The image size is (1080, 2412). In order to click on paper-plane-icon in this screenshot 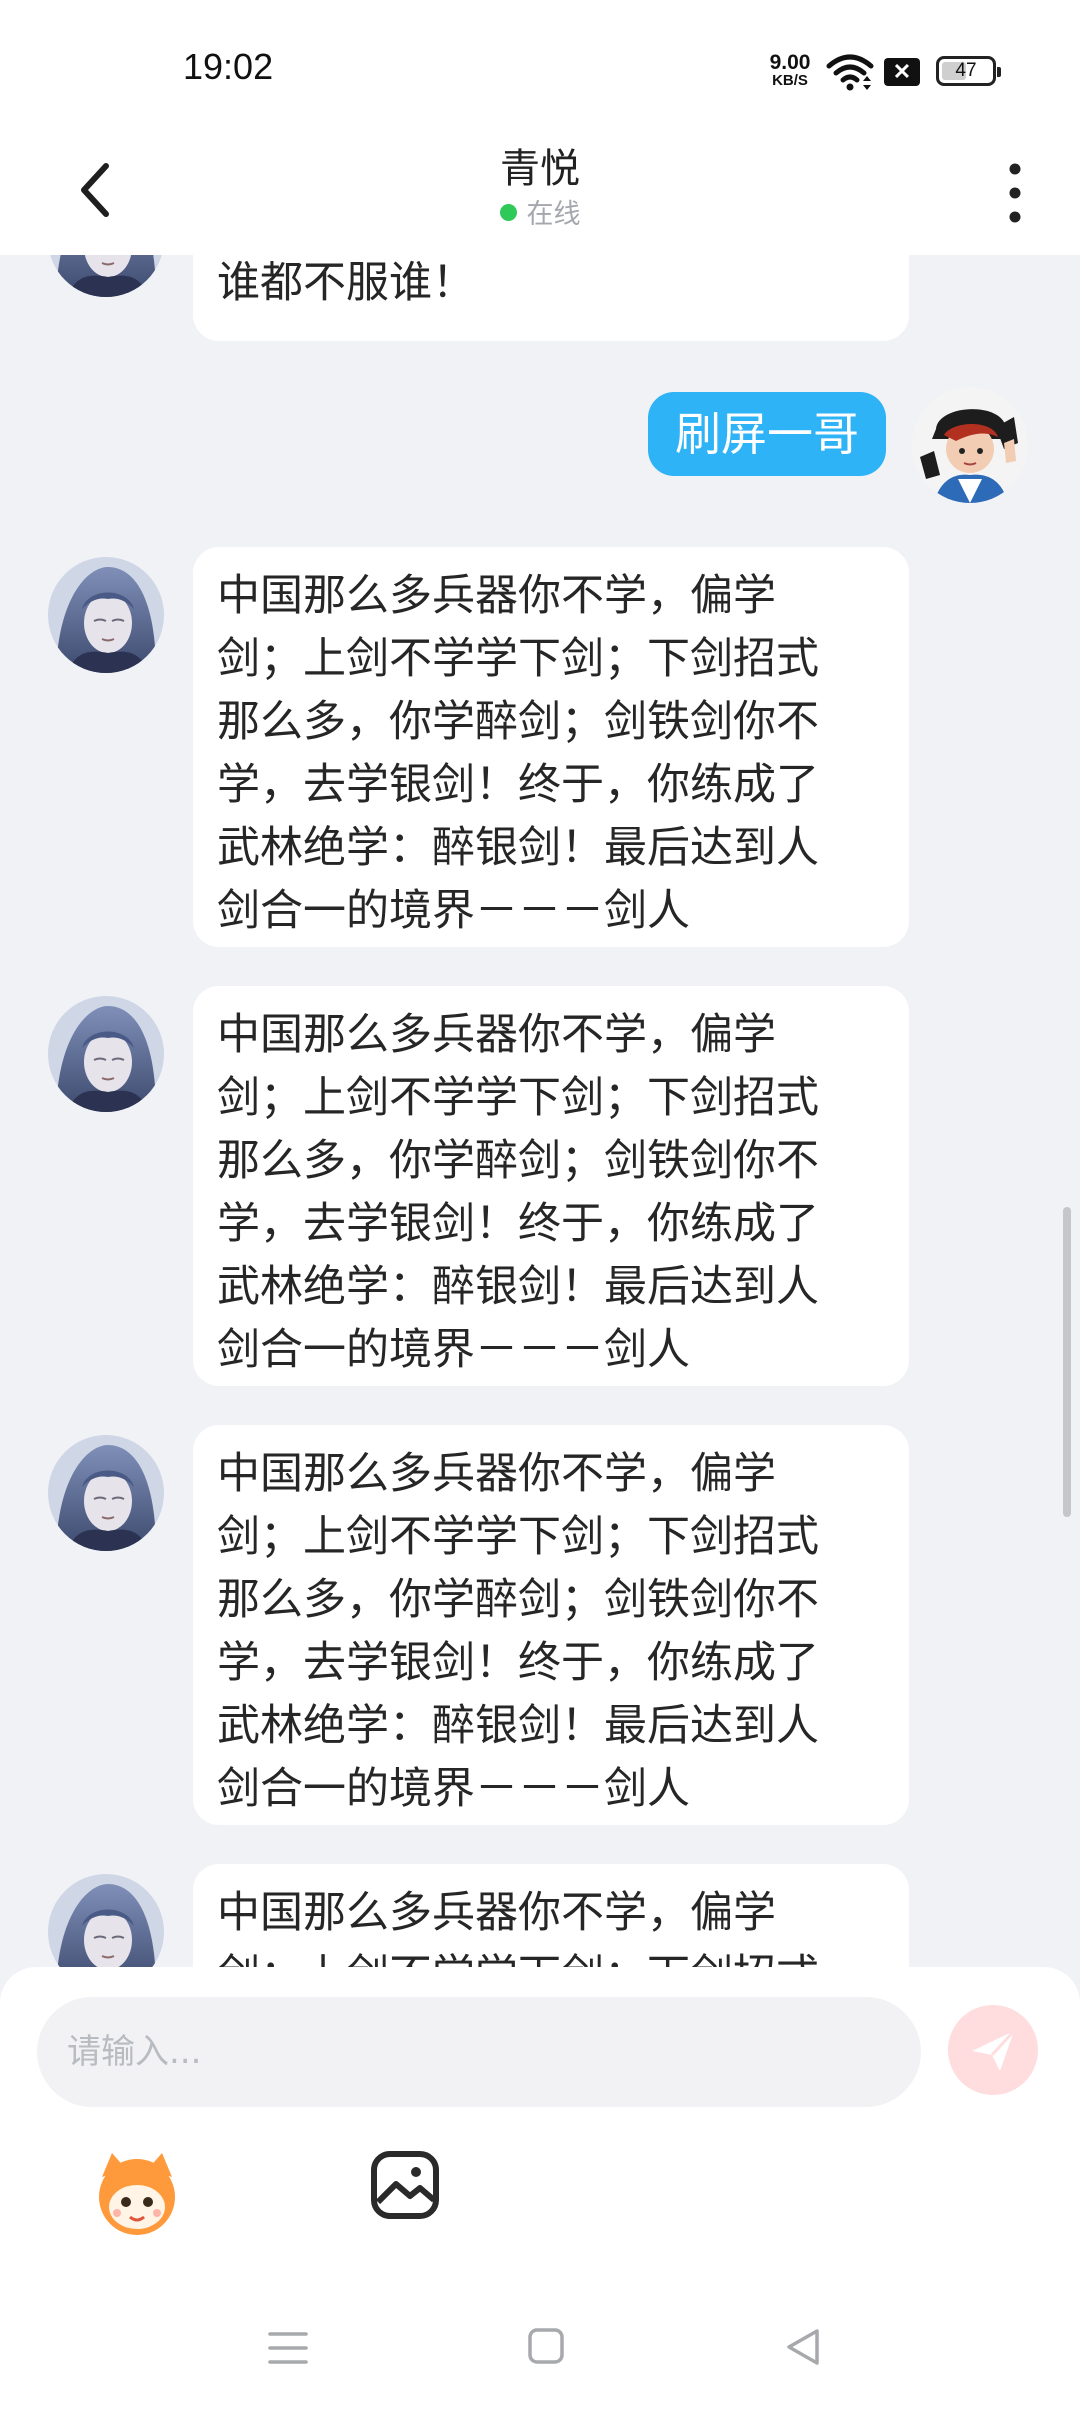, I will do `click(994, 2050)`.